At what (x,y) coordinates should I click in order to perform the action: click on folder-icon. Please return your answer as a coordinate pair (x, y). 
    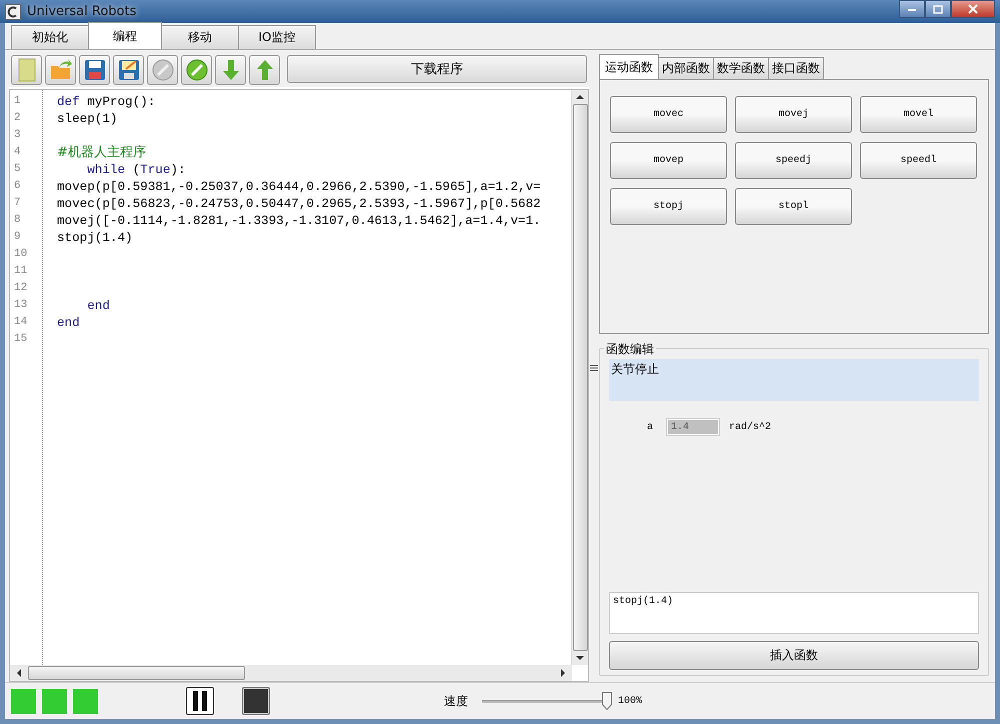
    Looking at the image, I should click on (60, 70).